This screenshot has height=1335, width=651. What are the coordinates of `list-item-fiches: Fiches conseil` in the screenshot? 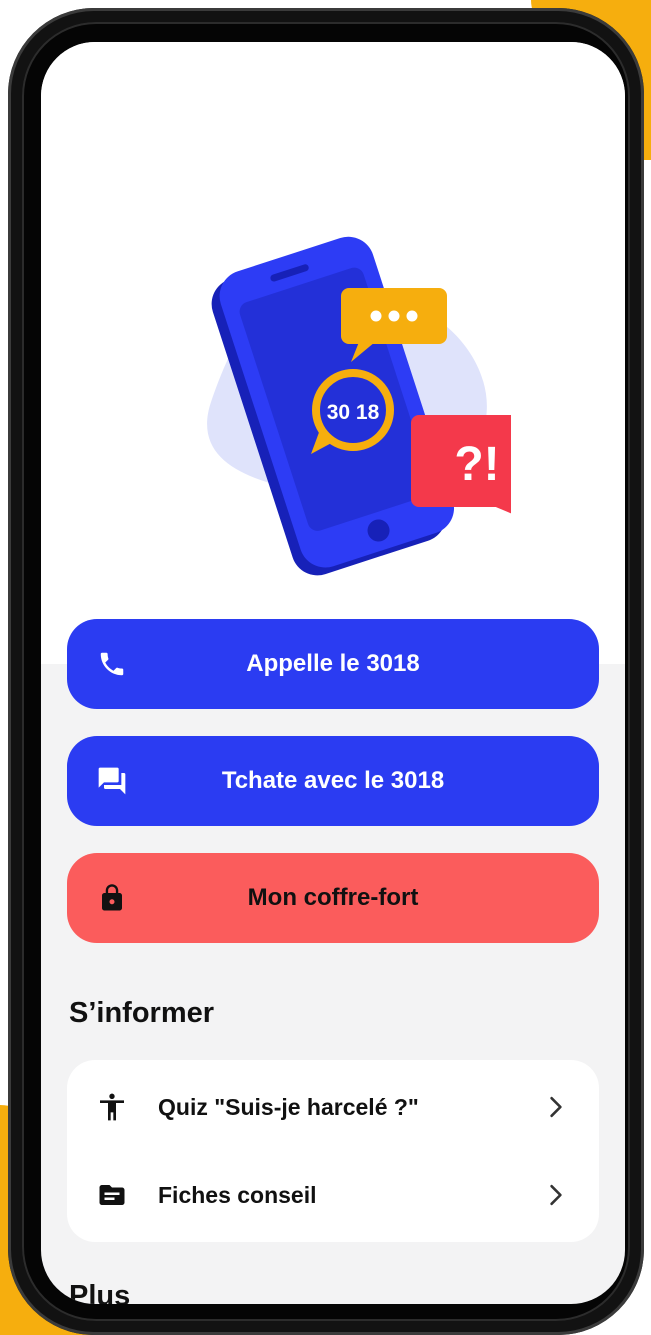 It's located at (333, 1195).